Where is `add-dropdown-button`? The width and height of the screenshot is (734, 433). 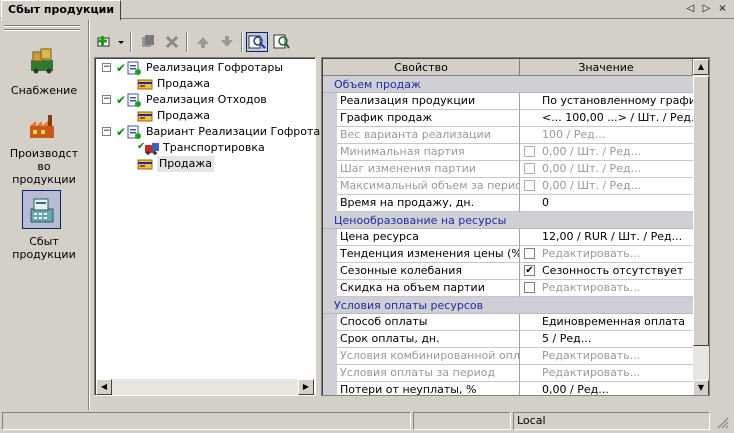
add-dropdown-button is located at coordinates (111, 42).